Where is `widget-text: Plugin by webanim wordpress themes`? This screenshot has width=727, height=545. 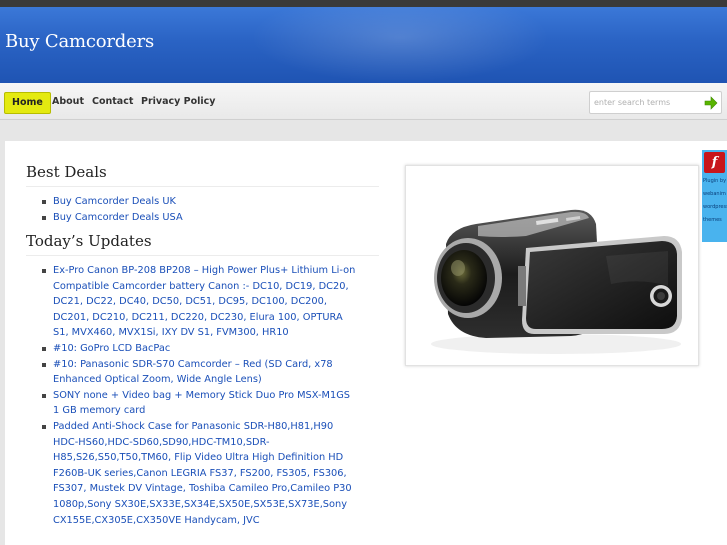
widget-text: Plugin by webanim wordpress themes is located at coordinates (715, 201).